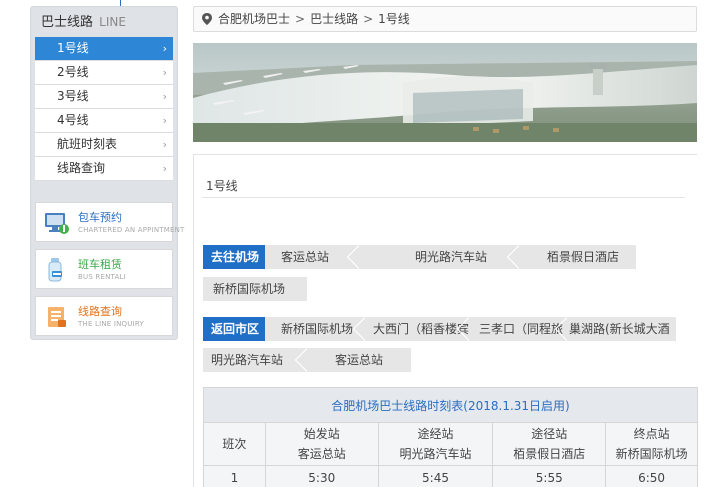 The width and height of the screenshot is (704, 487). I want to click on timetable-caption: 合肥机场巴士线路时刻表(2018.1.31日启用), so click(450, 405).